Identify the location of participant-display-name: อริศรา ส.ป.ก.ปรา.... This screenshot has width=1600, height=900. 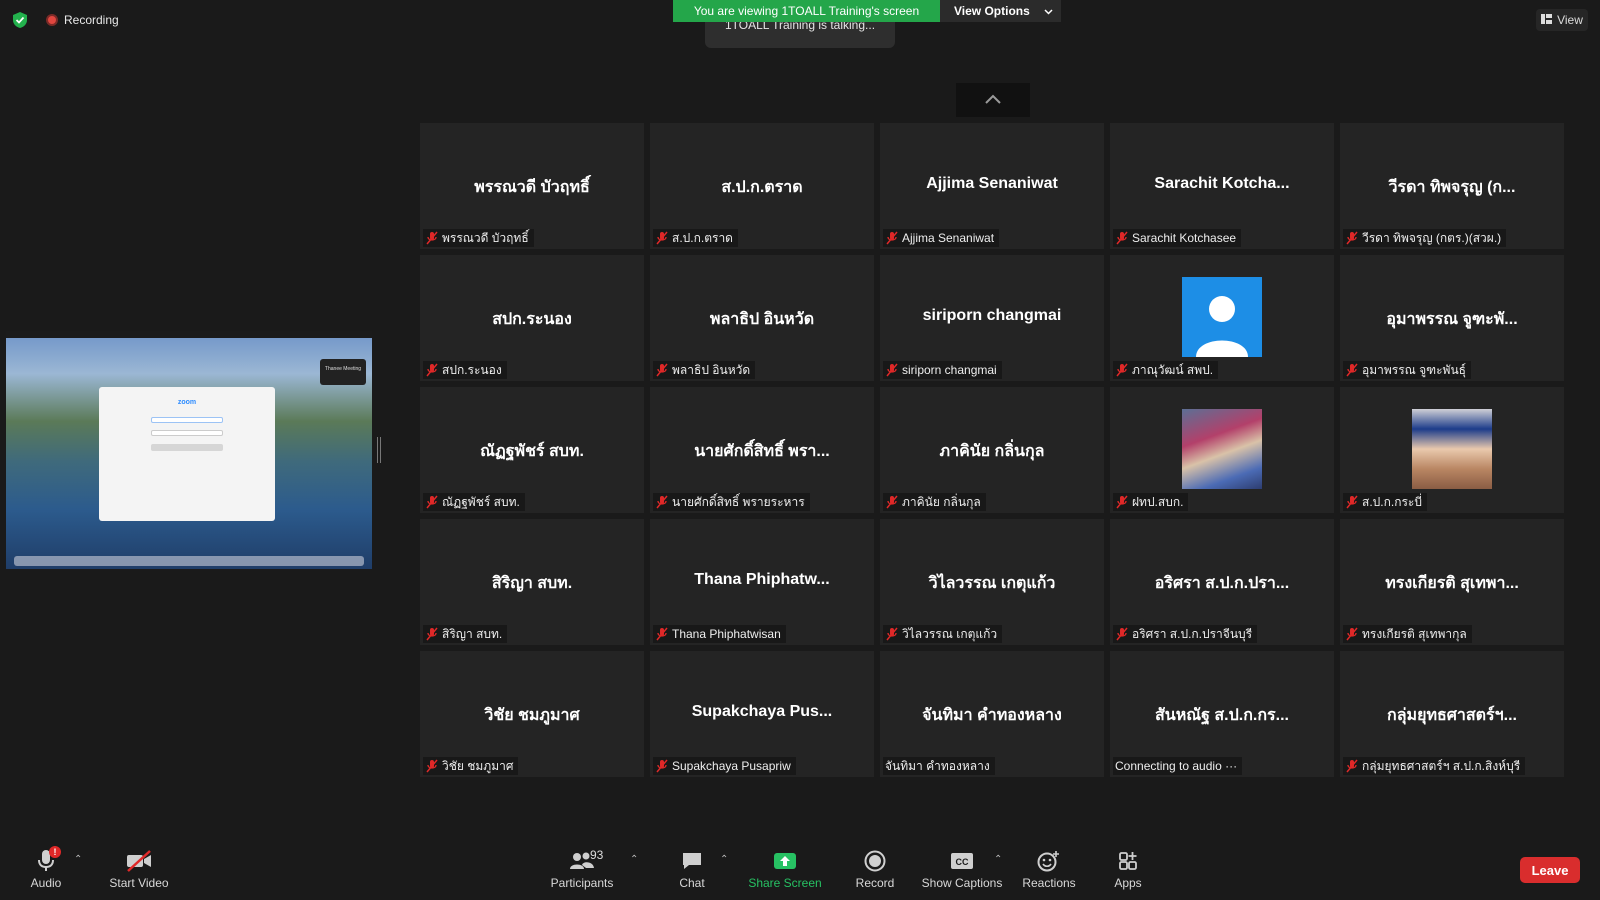
(1222, 583).